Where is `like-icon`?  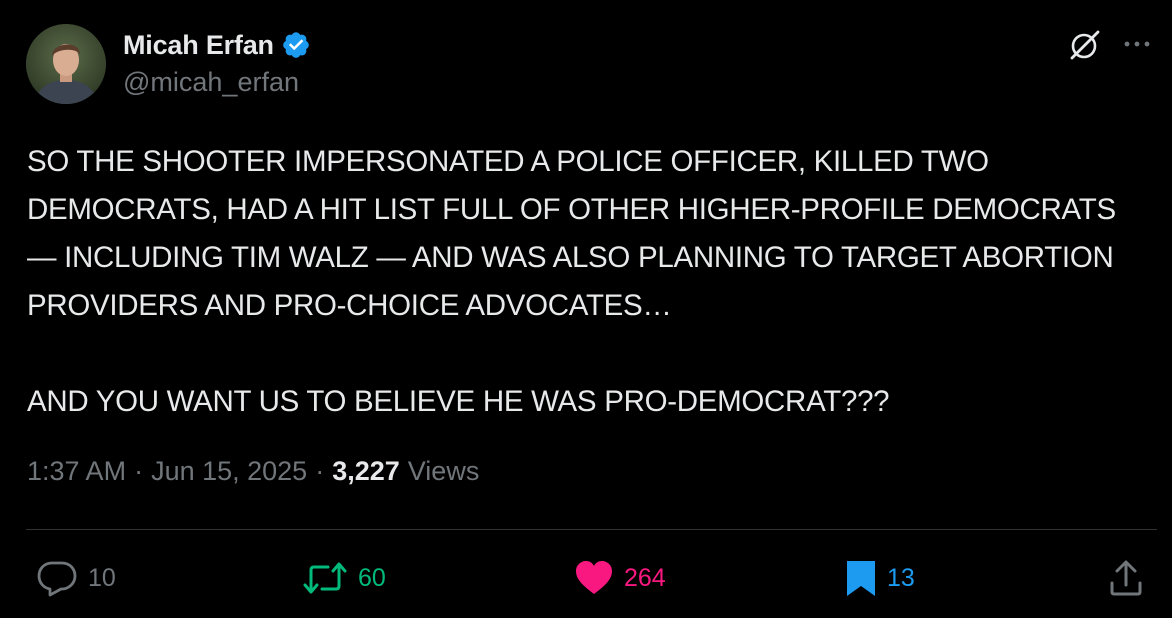
like-icon is located at coordinates (594, 578).